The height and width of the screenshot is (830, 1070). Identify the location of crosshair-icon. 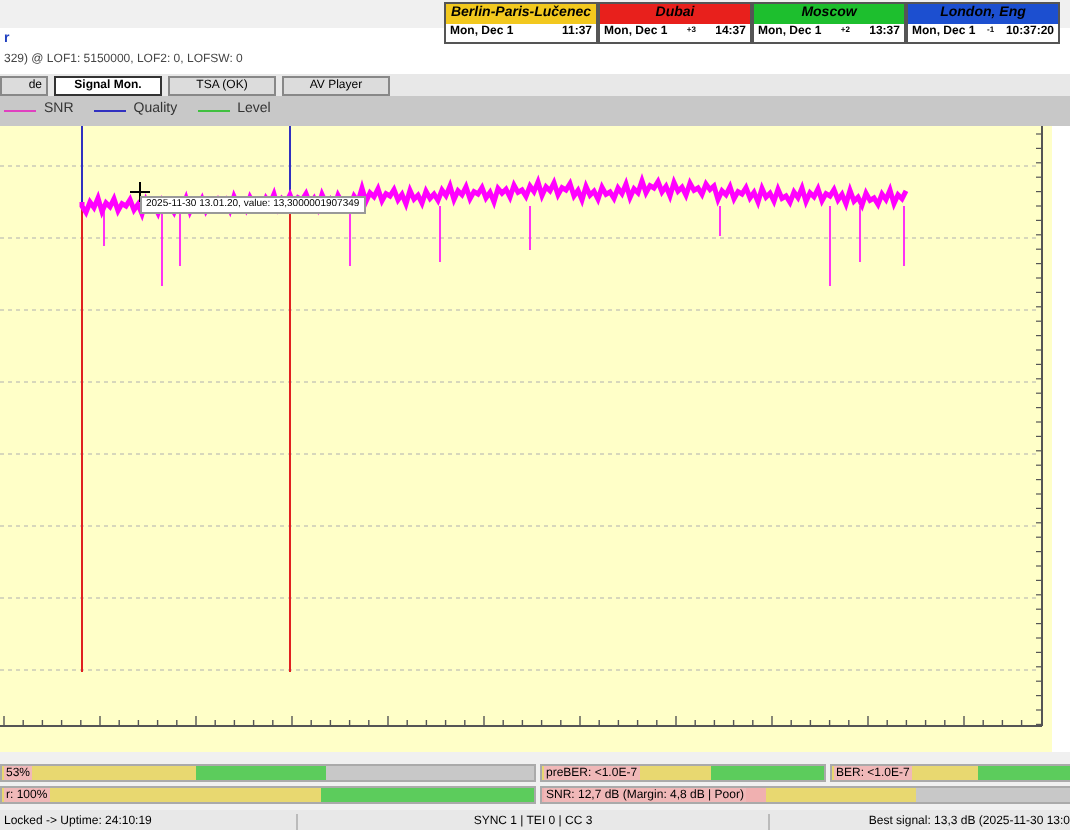
(140, 192).